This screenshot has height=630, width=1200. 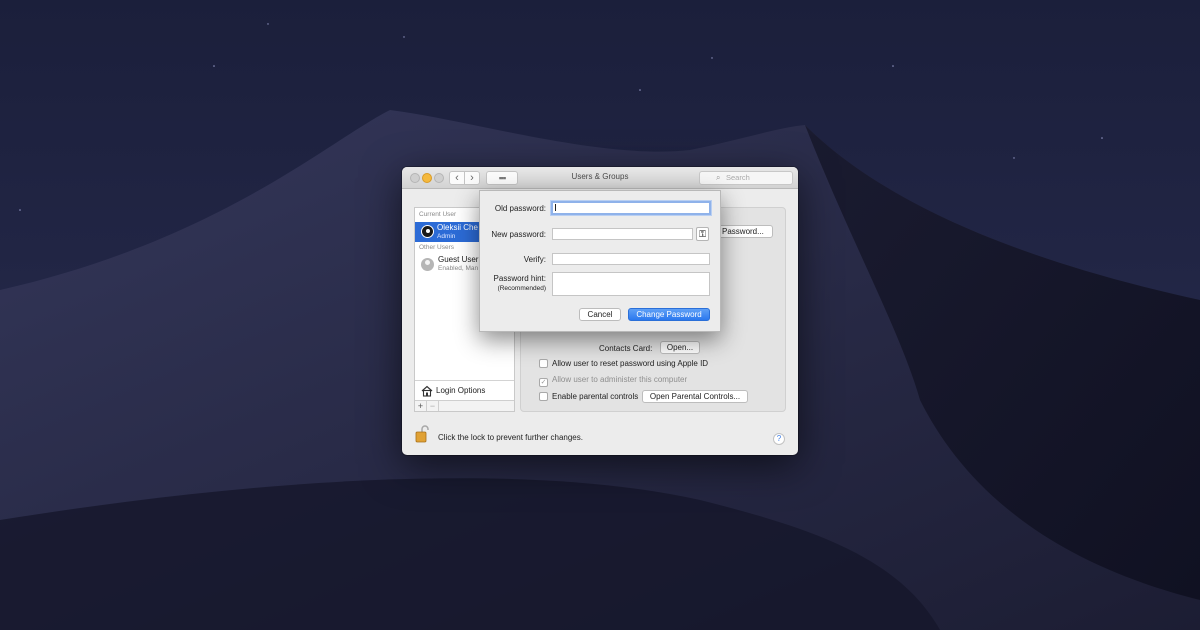 I want to click on verify-label: Verify:, so click(x=534, y=259).